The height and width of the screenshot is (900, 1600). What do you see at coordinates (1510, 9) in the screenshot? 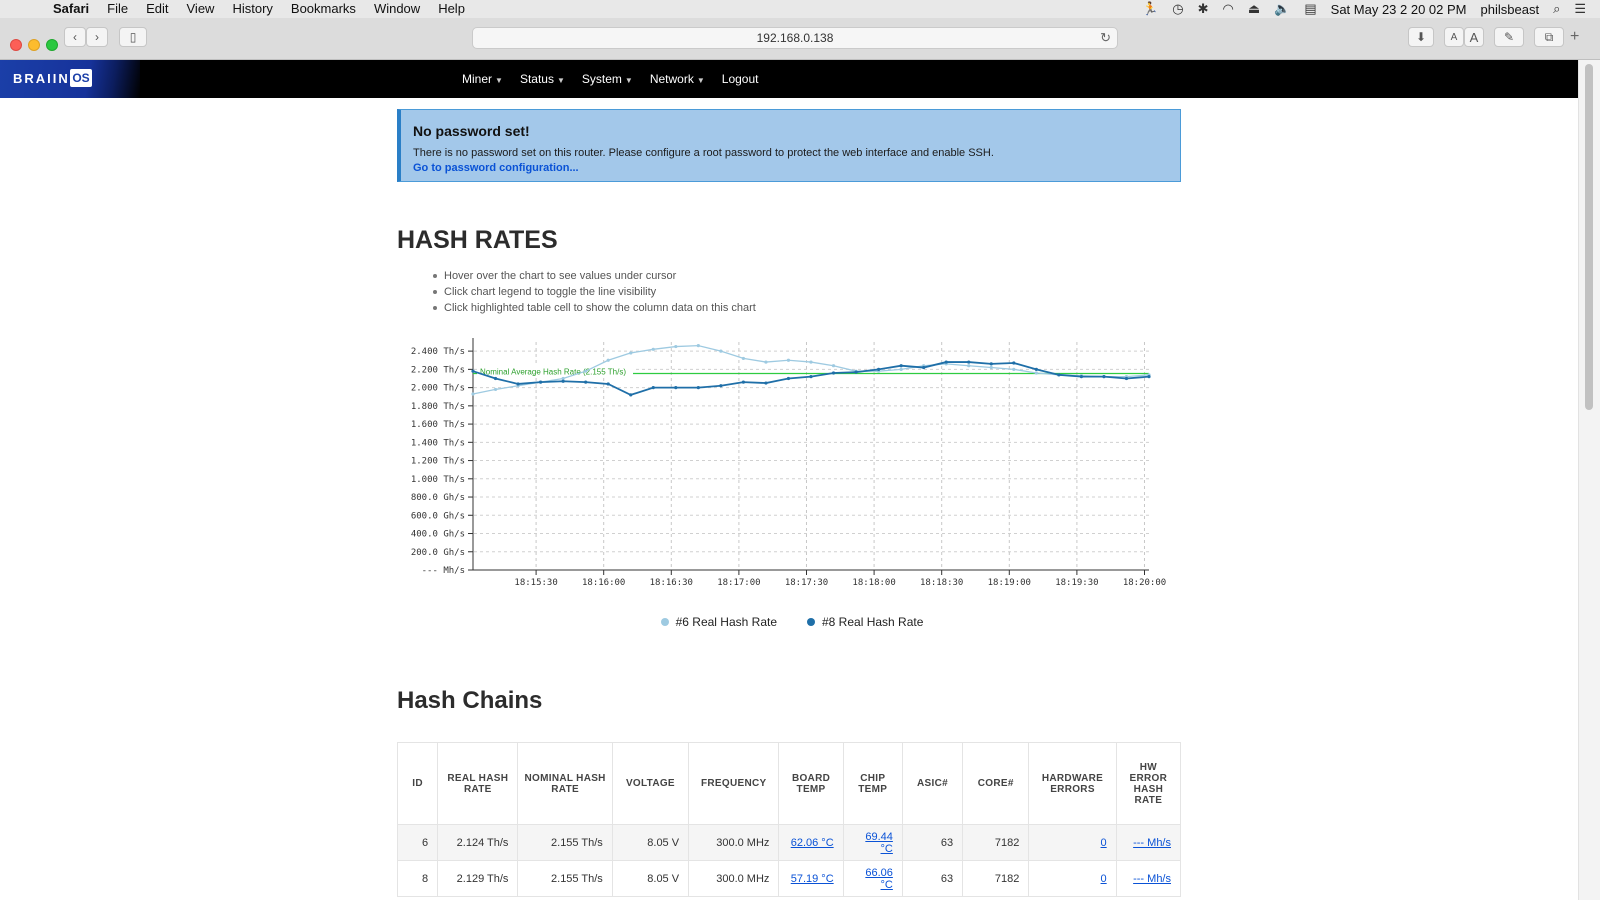
I see `menubar-user: philsbeast` at bounding box center [1510, 9].